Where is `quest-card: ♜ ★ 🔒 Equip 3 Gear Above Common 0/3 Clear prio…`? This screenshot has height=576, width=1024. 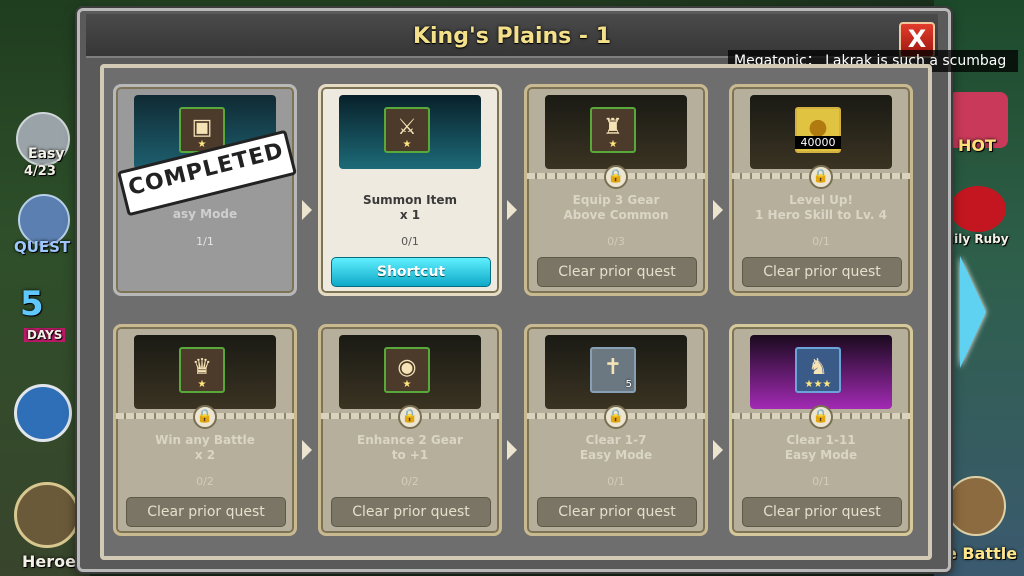
quest-card: ♜ ★ 🔒 Equip 3 Gear Above Common 0/3 Clear prio… is located at coordinates (616, 190).